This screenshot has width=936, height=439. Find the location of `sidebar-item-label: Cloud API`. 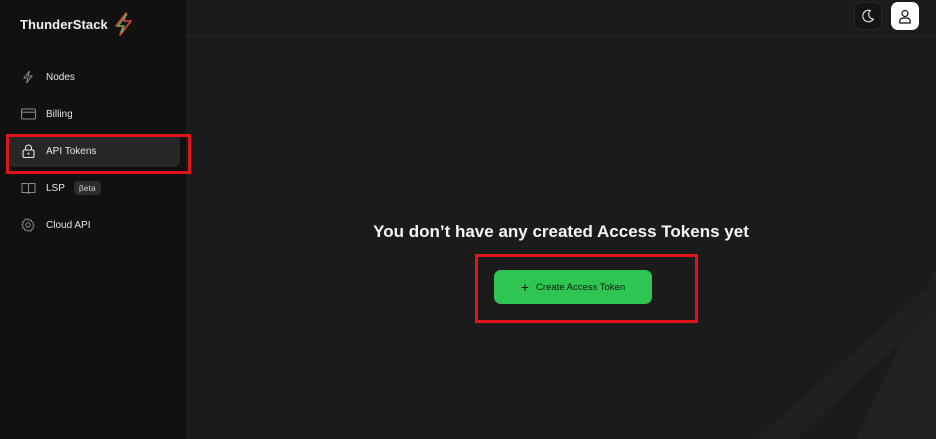

sidebar-item-label: Cloud API is located at coordinates (68, 225).